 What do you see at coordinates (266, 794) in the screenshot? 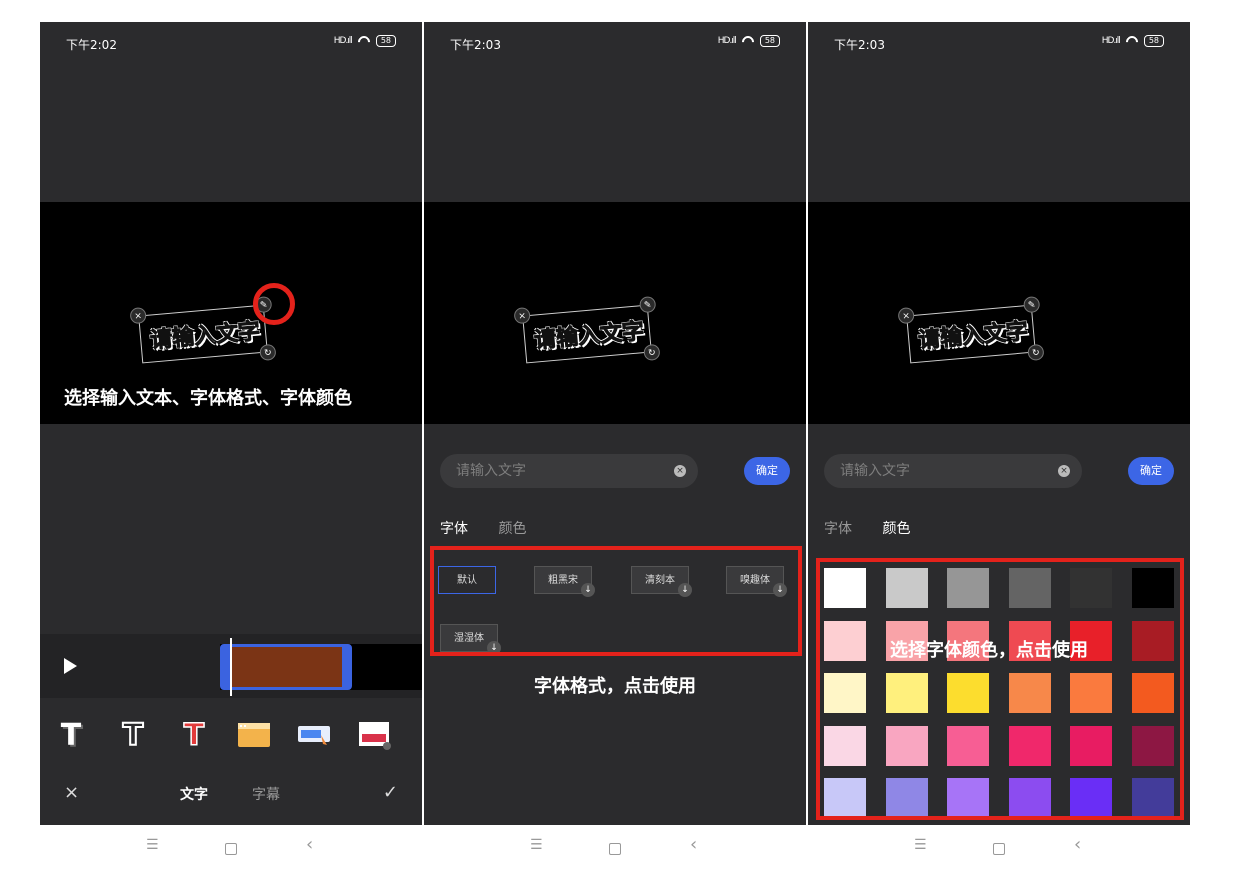
I see `tab-subtitle: 字幕` at bounding box center [266, 794].